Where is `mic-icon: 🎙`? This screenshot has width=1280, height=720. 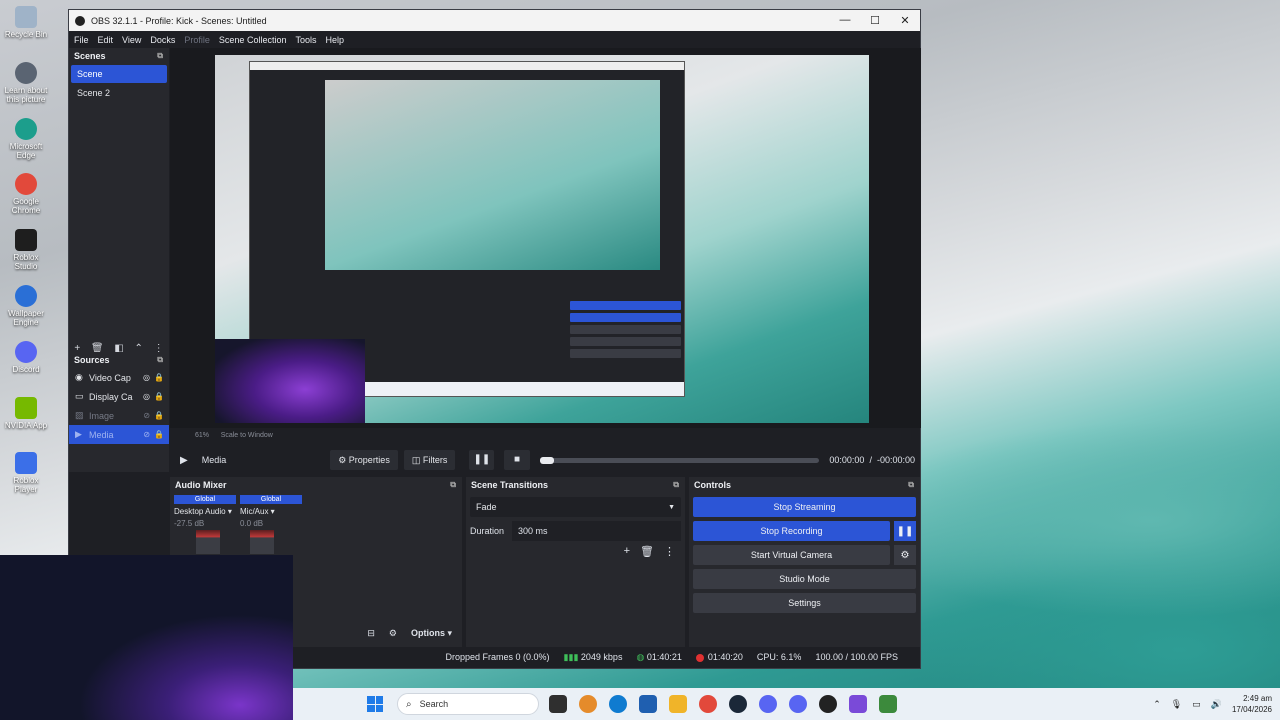 mic-icon: 🎙 is located at coordinates (1176, 704).